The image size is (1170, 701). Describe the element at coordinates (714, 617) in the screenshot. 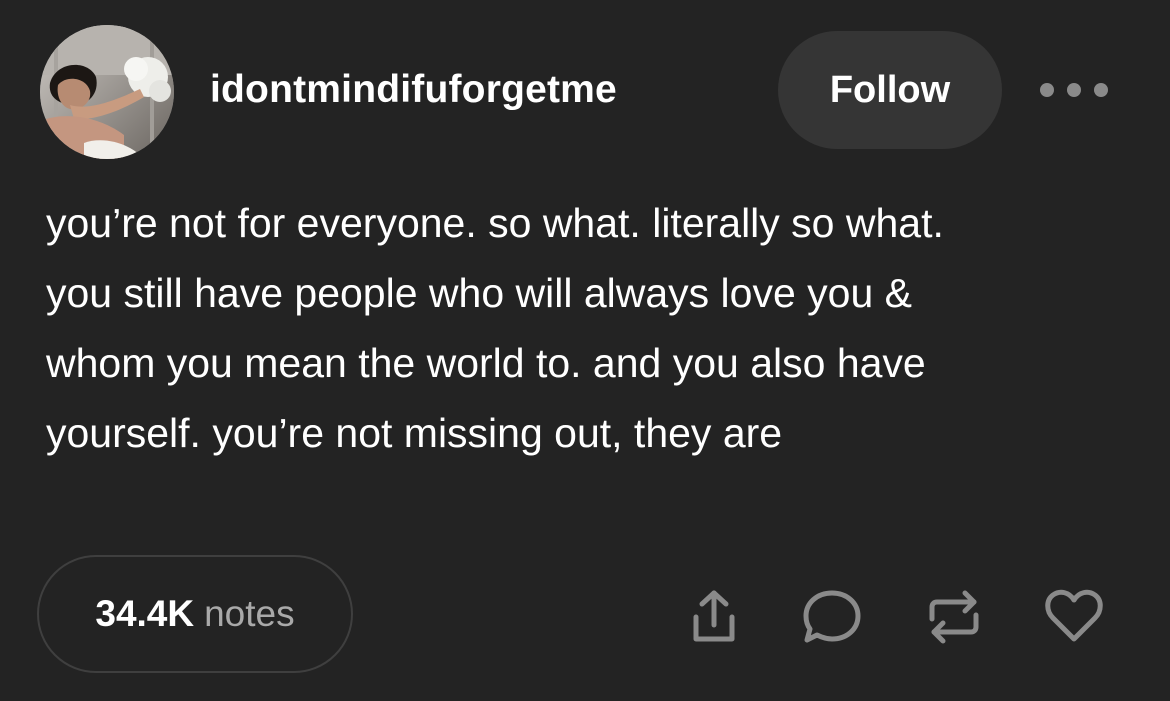

I see `share-icon` at that location.